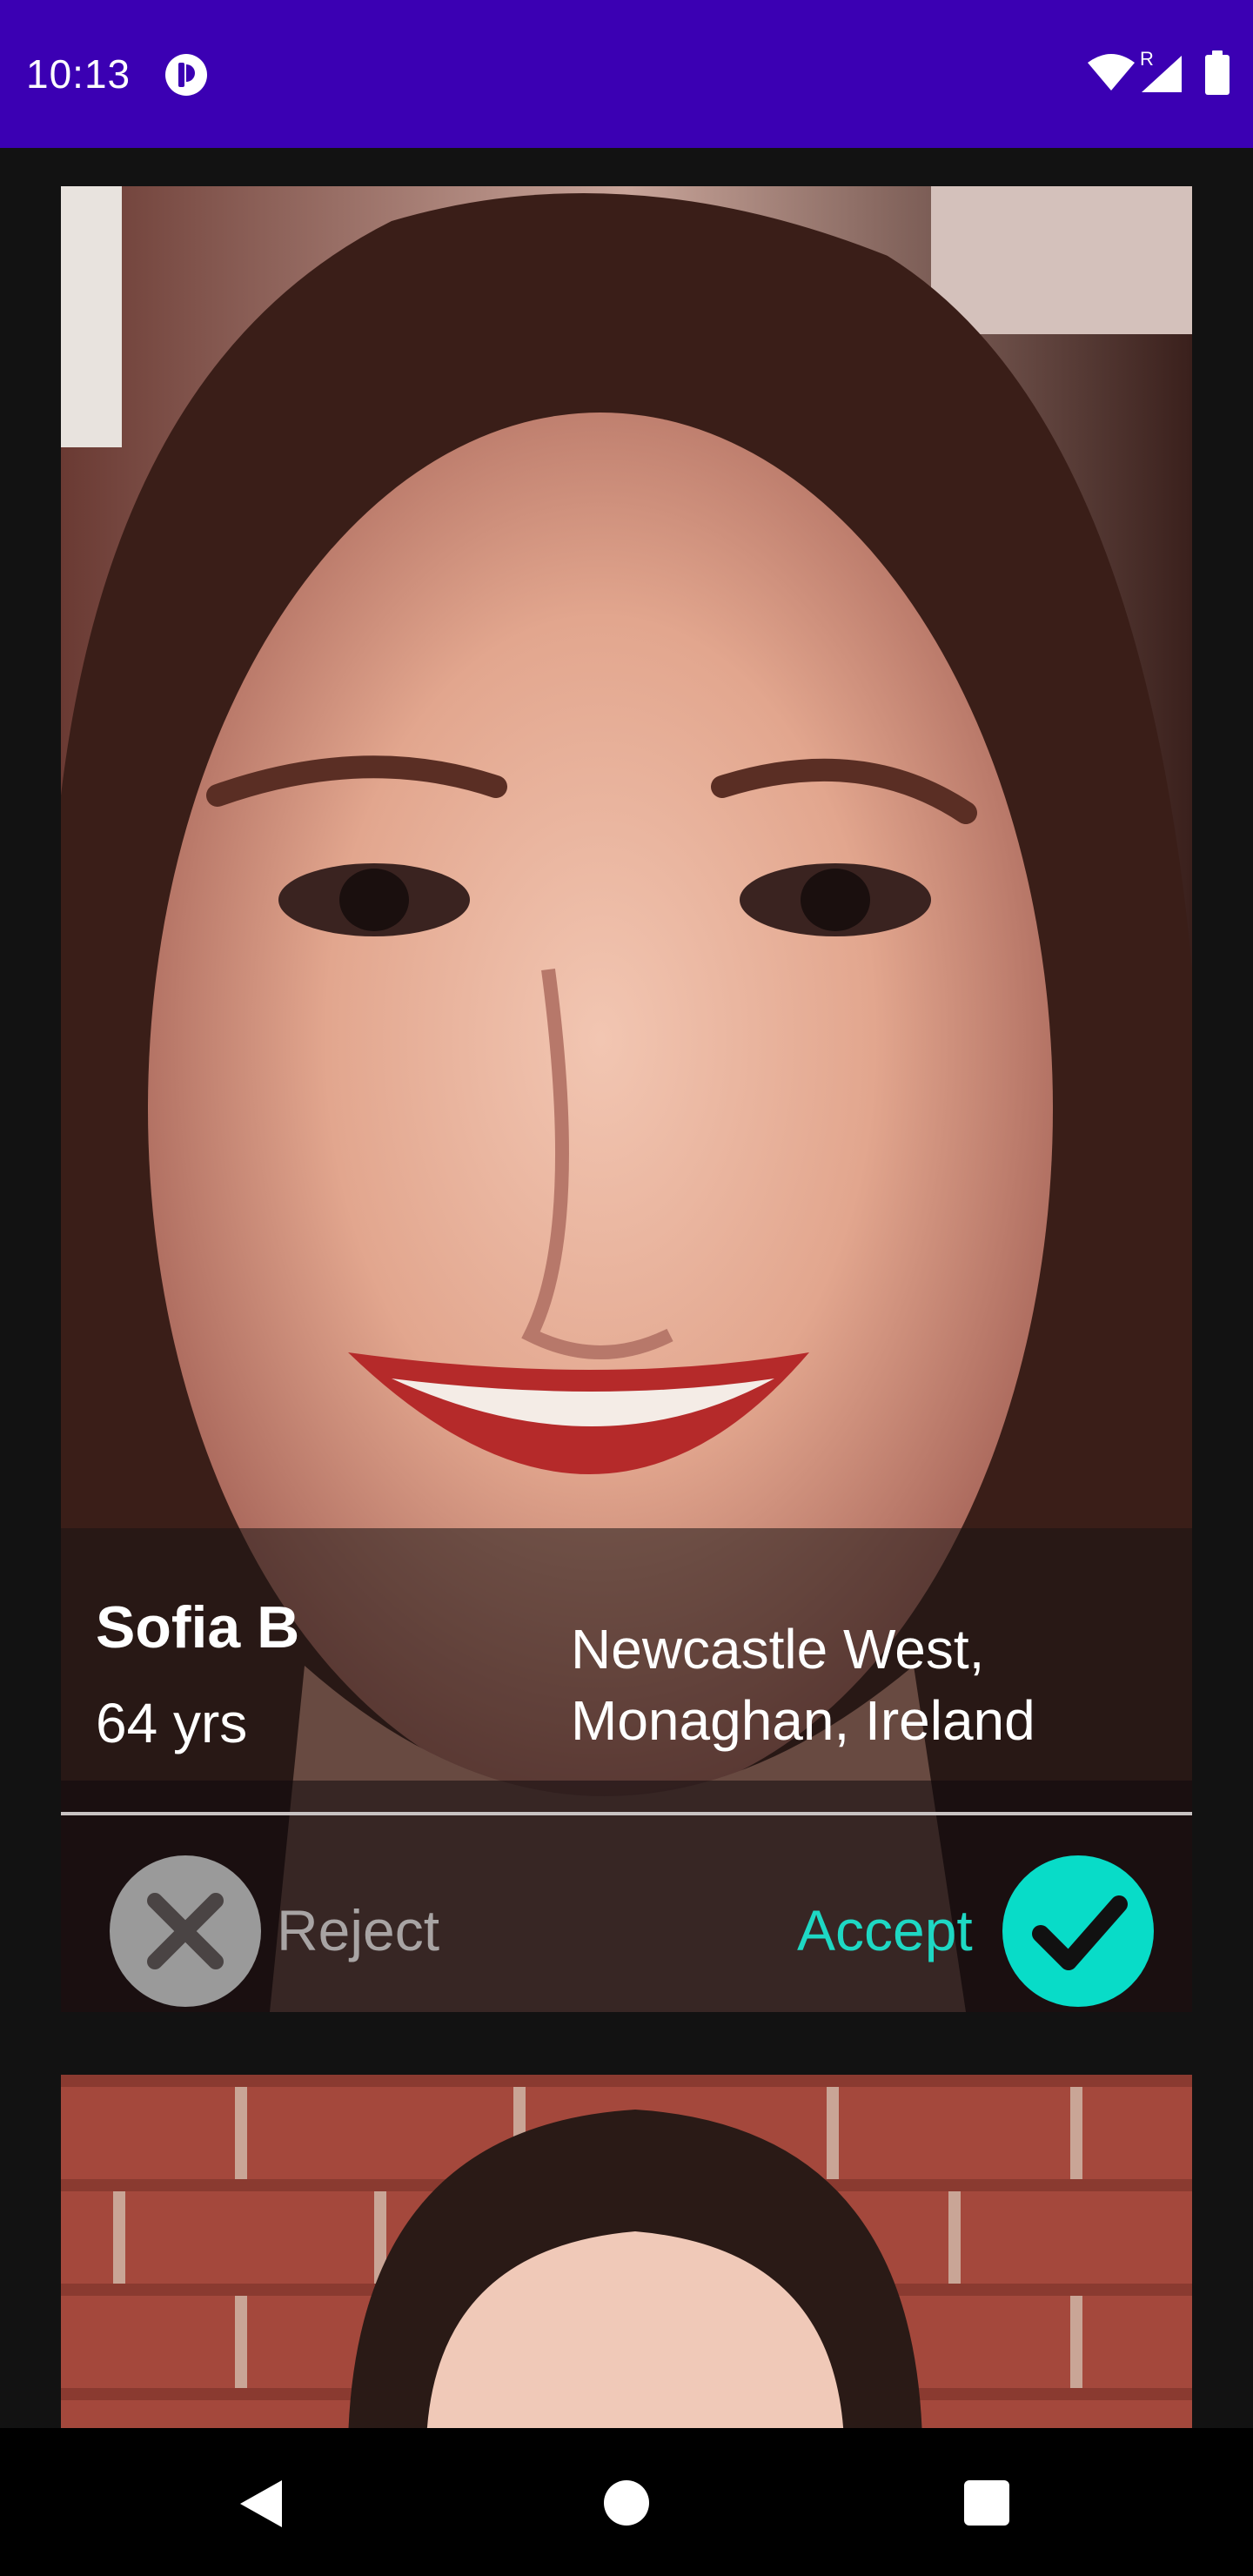 This screenshot has width=1253, height=2576. I want to click on profile-name: Sofia B, so click(198, 1627).